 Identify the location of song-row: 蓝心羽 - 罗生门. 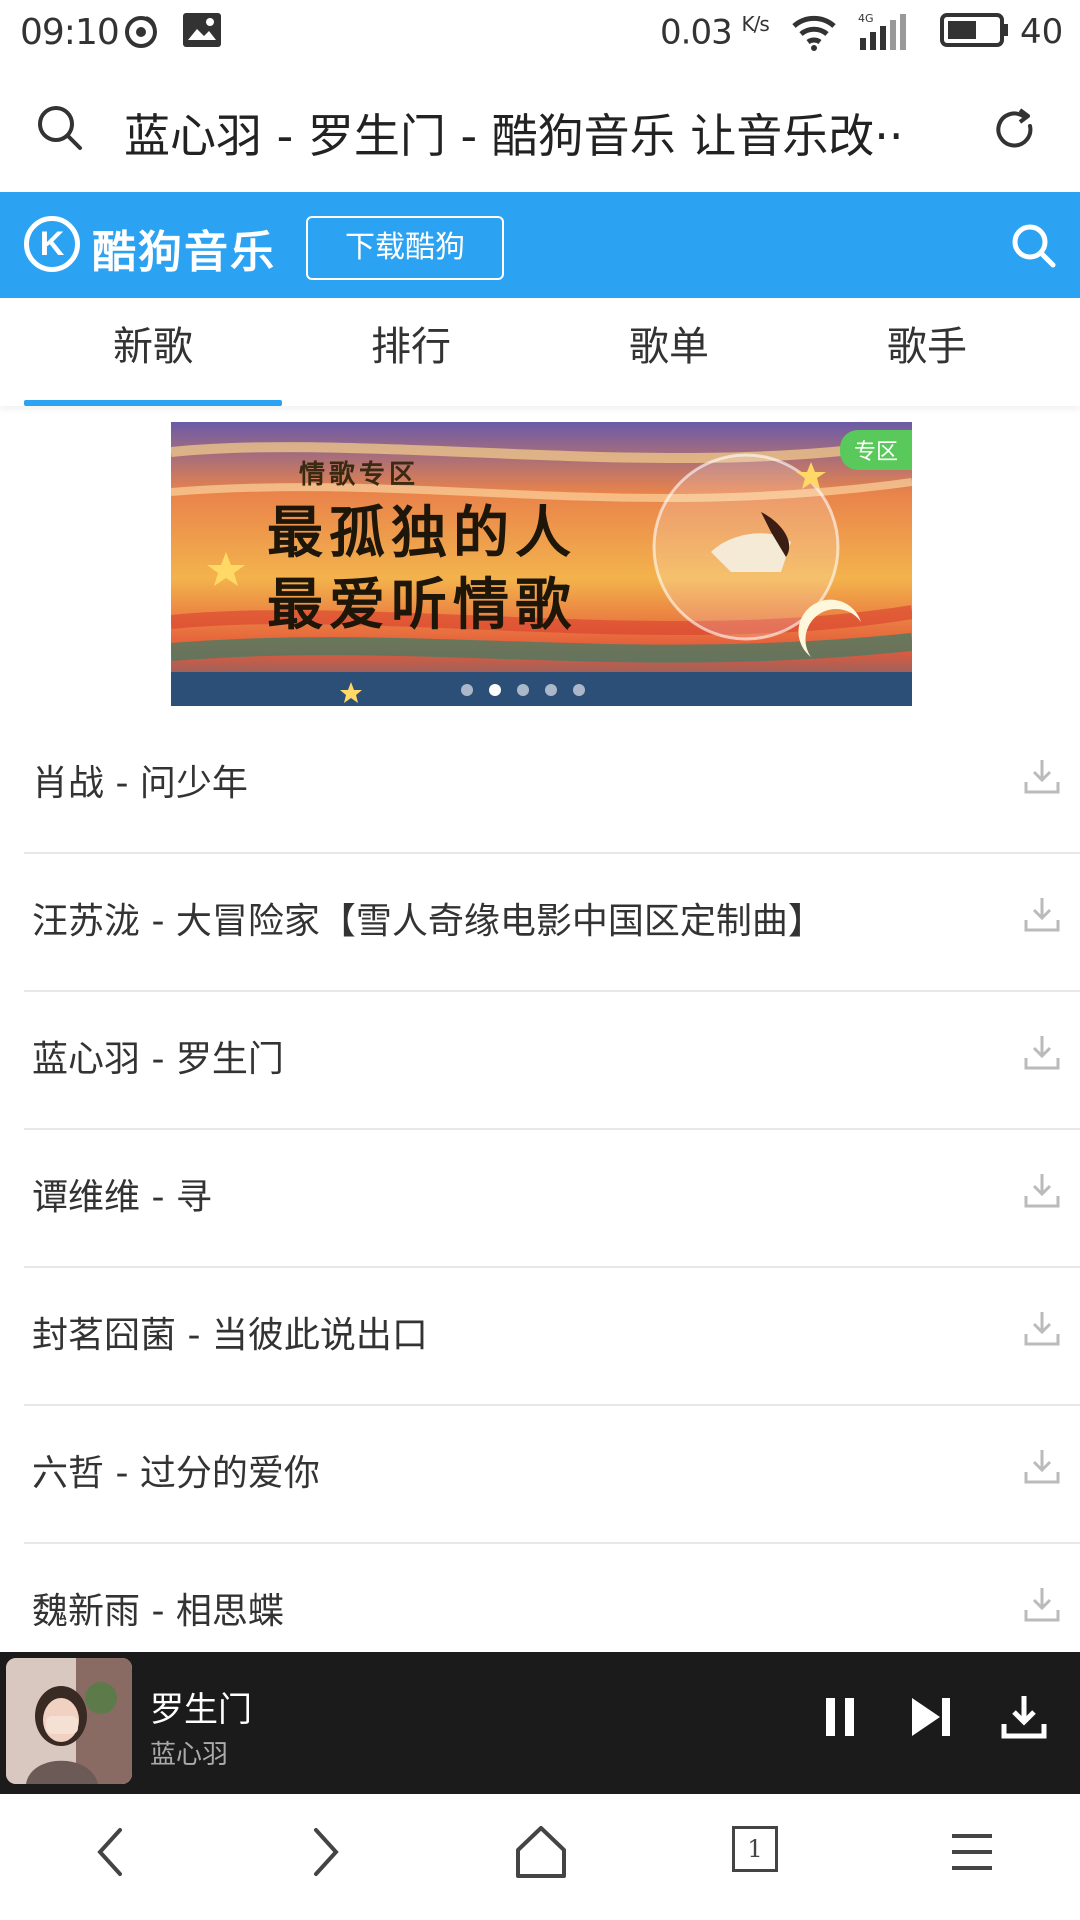
(552, 1061).